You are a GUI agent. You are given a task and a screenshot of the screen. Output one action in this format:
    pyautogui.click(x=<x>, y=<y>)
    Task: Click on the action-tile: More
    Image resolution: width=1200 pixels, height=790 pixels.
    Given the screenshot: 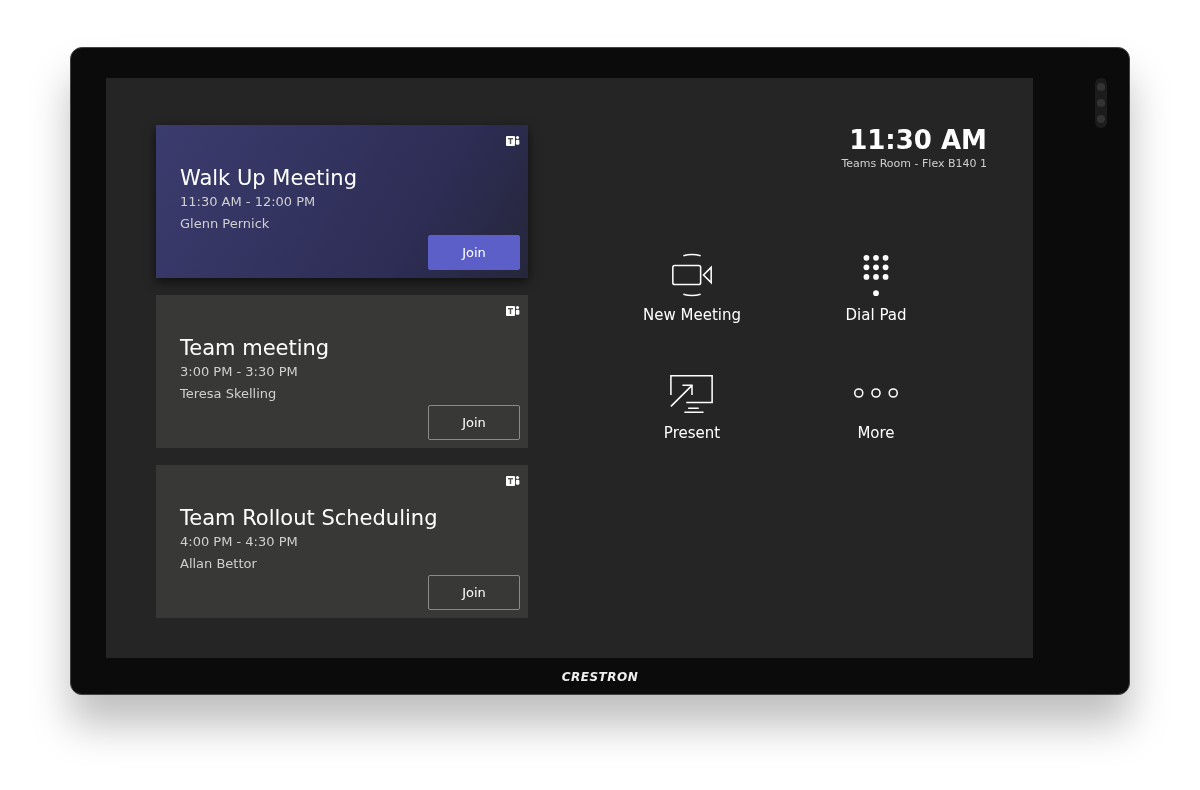 What is the action you would take?
    pyautogui.click(x=876, y=406)
    